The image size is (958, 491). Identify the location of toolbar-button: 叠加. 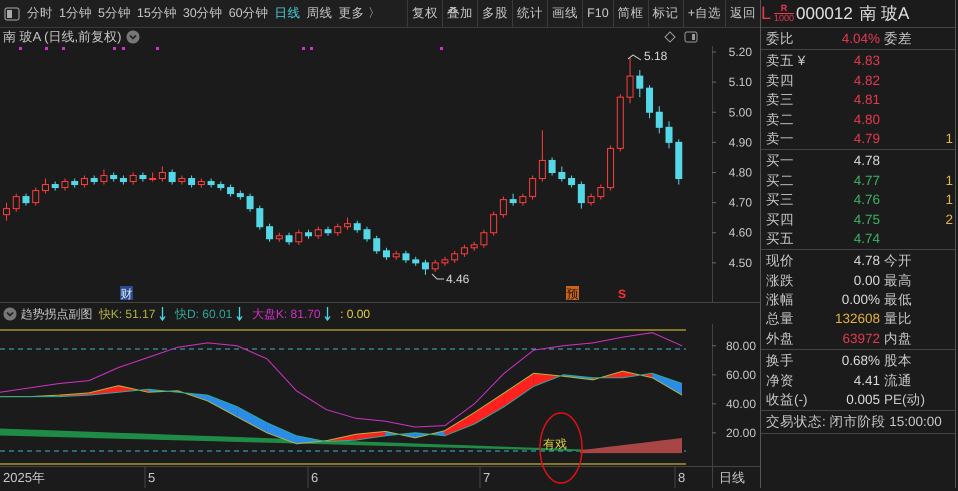
(460, 13).